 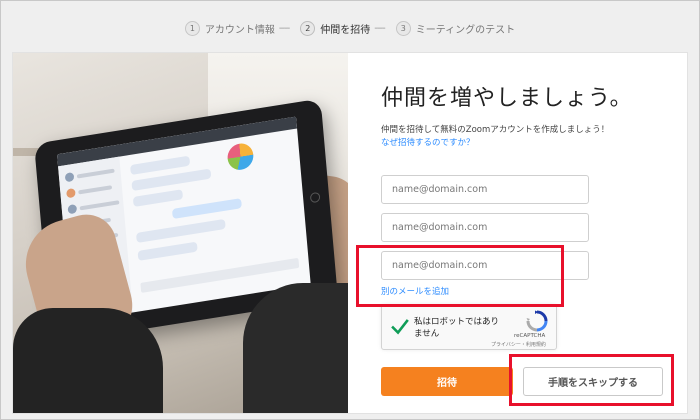 I want to click on skip-step-button: 手順をスキップする, so click(x=593, y=381).